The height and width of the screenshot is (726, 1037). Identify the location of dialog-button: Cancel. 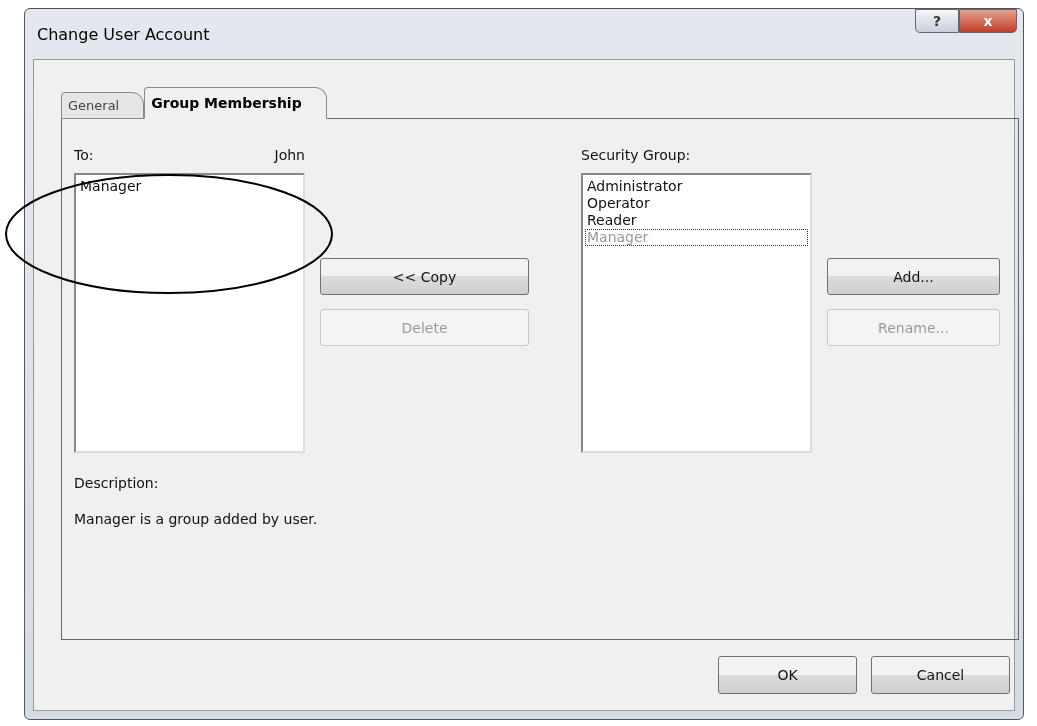
(940, 675).